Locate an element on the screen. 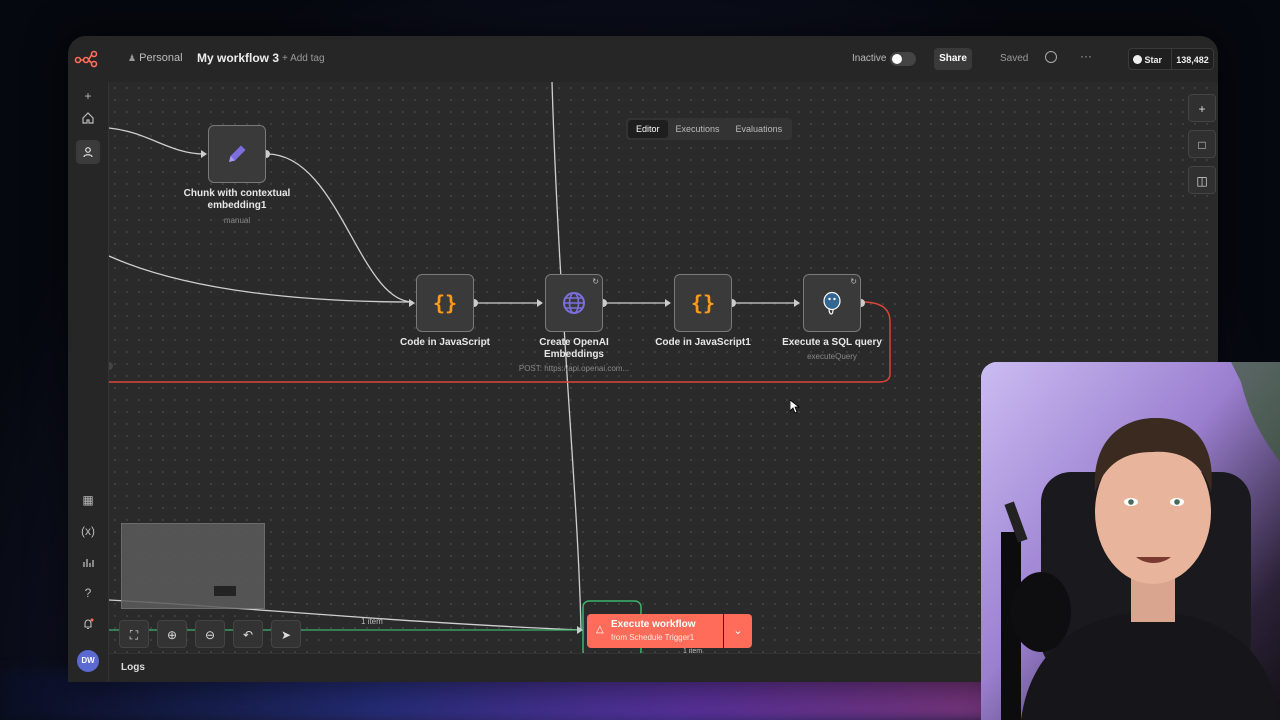 The width and height of the screenshot is (1280, 720). tab-executions: Executions is located at coordinates (698, 129).